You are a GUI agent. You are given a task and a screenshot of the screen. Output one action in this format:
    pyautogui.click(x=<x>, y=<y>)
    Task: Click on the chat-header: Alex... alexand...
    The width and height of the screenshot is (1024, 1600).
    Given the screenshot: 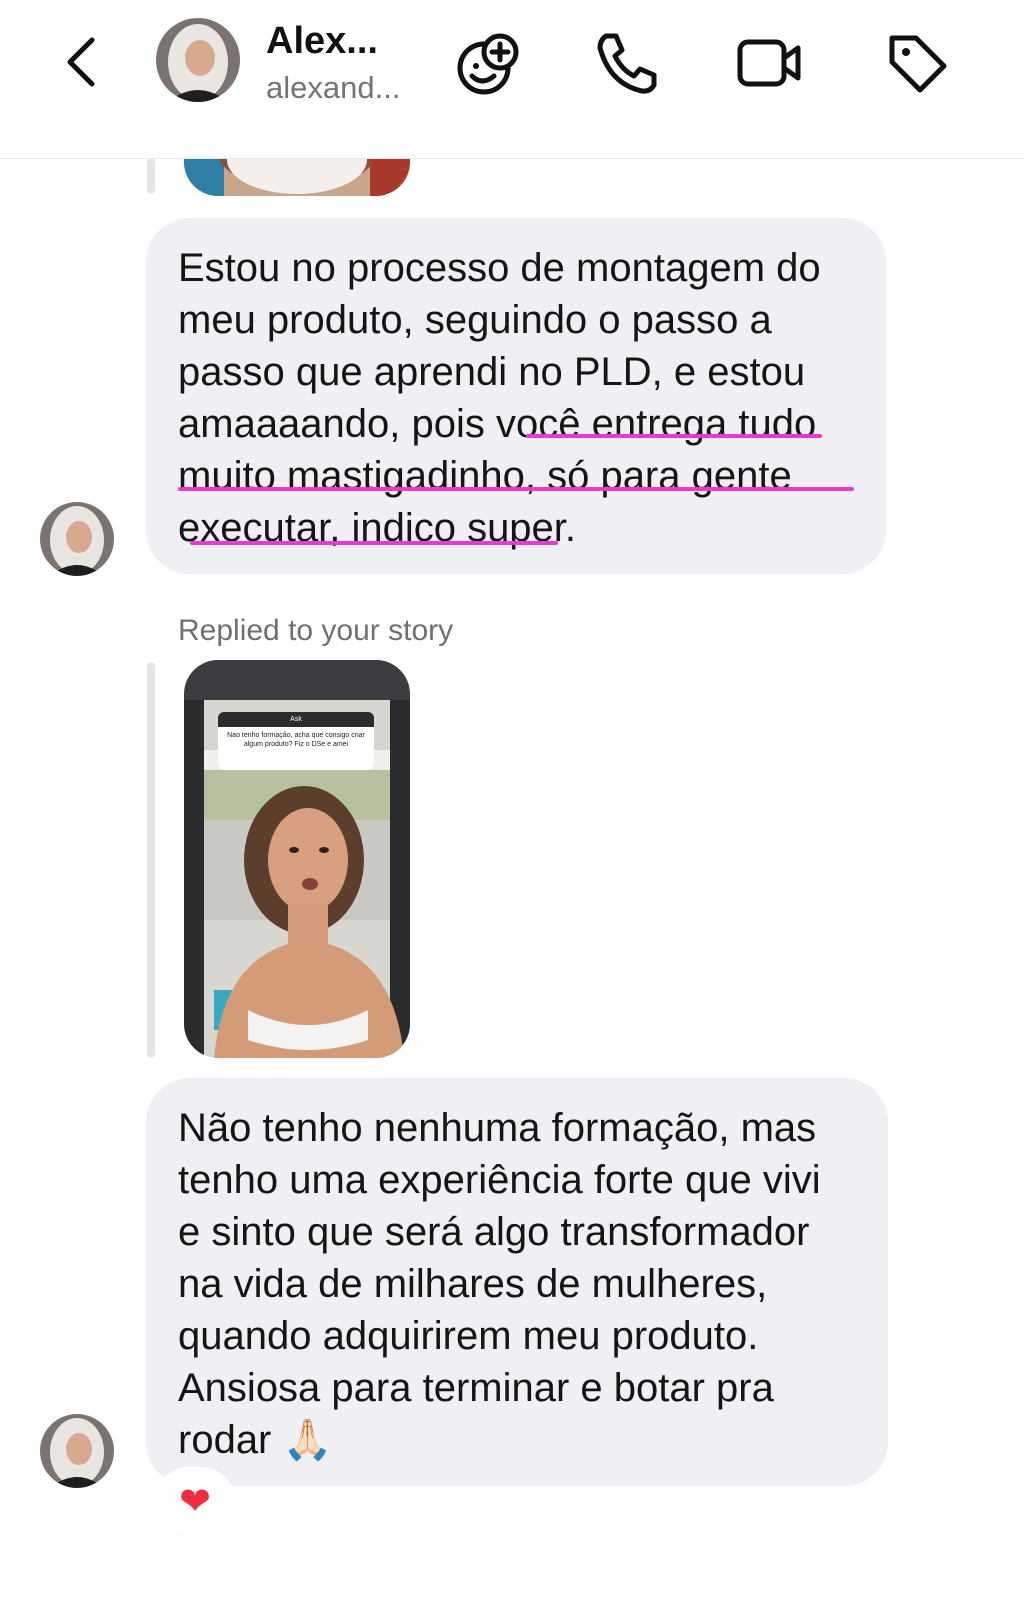 What is the action you would take?
    pyautogui.click(x=512, y=79)
    